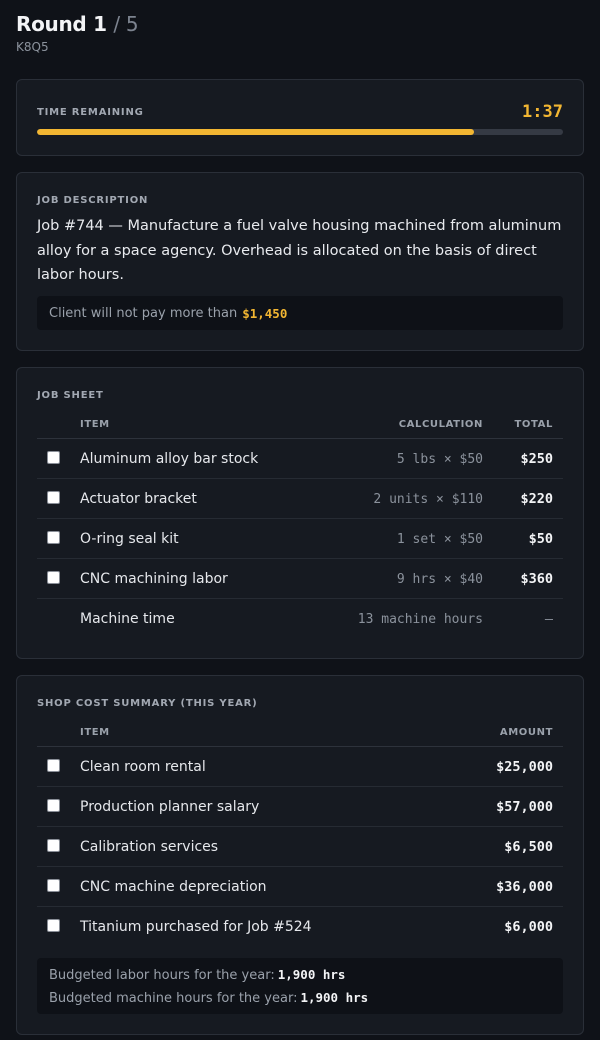 This screenshot has height=1040, width=600. I want to click on row-calculation: 9 hrs × $40, so click(439, 579).